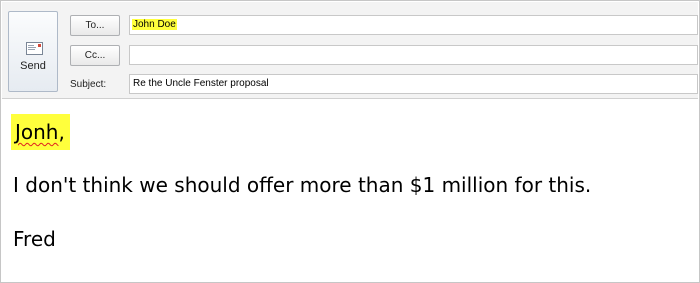 This screenshot has width=700, height=283. What do you see at coordinates (413, 84) in the screenshot?
I see `subject-field: Re the Uncle Fenster proposal` at bounding box center [413, 84].